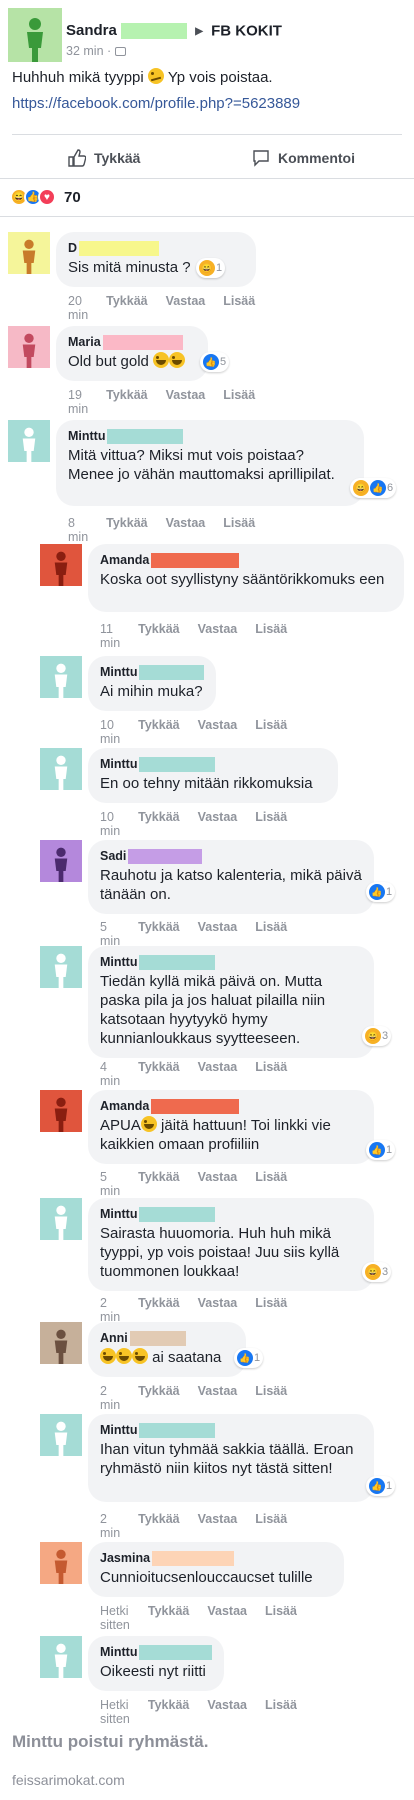  Describe the element at coordinates (373, 488) in the screenshot. I see `comment-reactions: 😄 👍 6` at that location.